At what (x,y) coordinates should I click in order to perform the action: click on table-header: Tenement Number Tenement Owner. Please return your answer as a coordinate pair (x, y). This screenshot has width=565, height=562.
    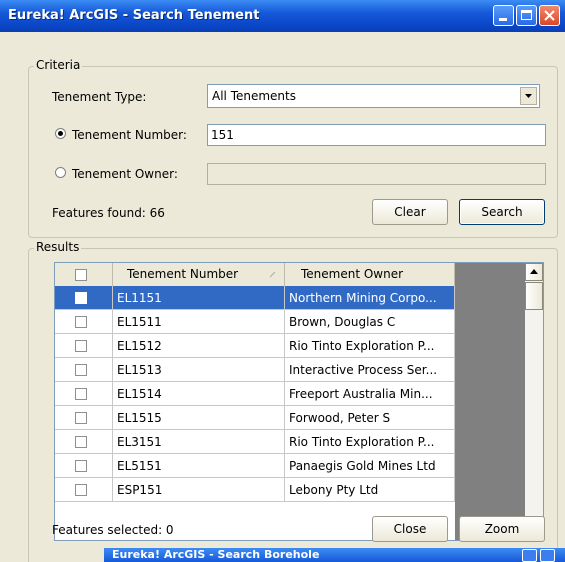
    Looking at the image, I should click on (255, 275).